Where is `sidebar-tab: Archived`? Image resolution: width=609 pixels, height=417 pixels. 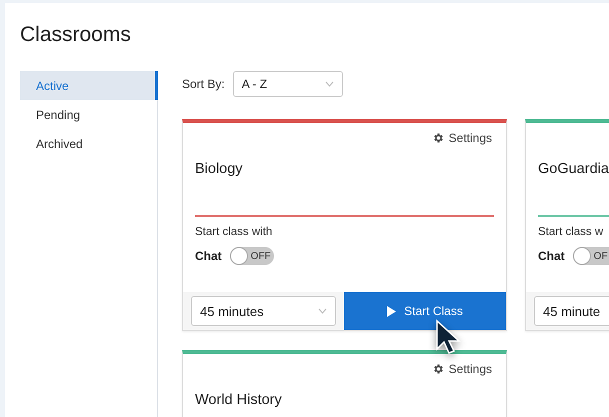
sidebar-tab: Archived is located at coordinates (89, 143).